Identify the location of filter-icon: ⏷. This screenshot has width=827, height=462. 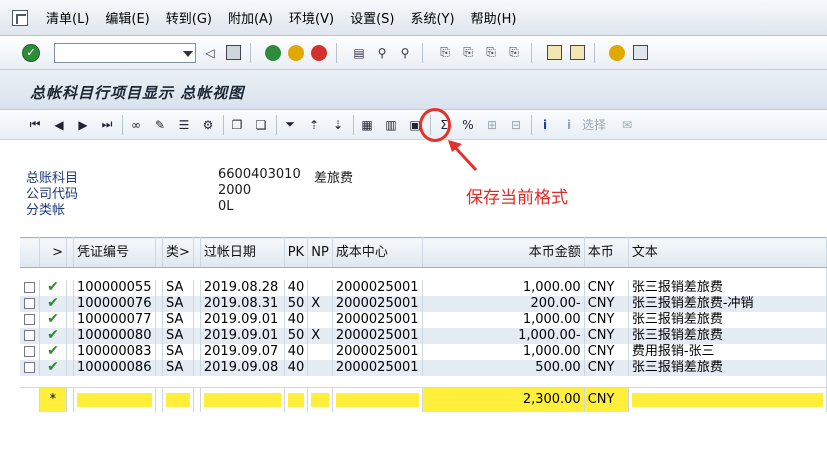
(290, 125).